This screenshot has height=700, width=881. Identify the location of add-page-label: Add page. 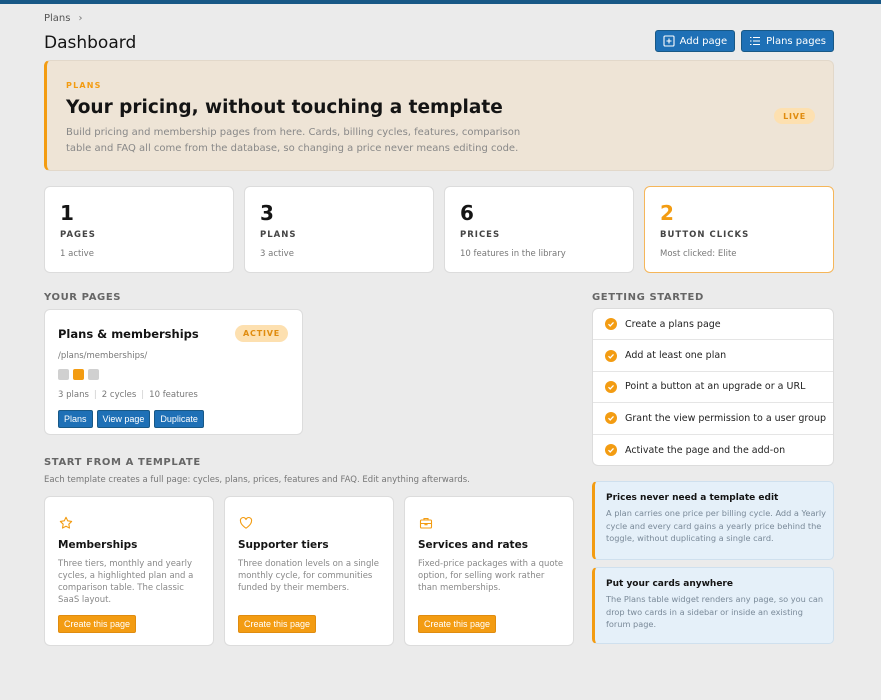
(703, 41).